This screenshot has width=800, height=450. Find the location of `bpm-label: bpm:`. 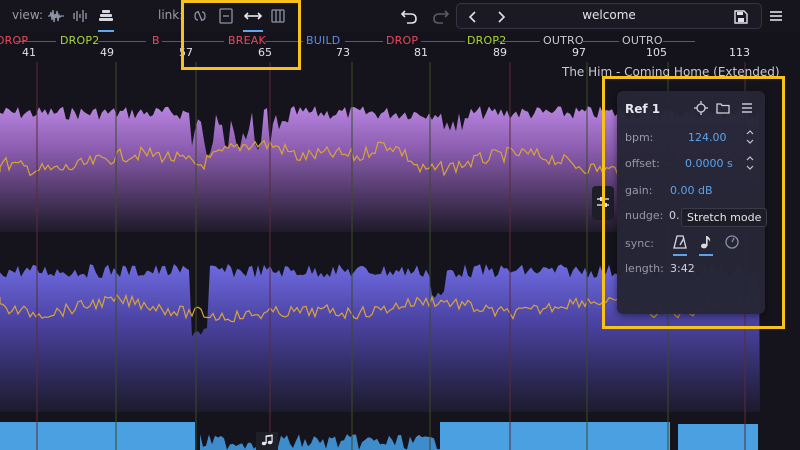

bpm-label: bpm: is located at coordinates (639, 137).